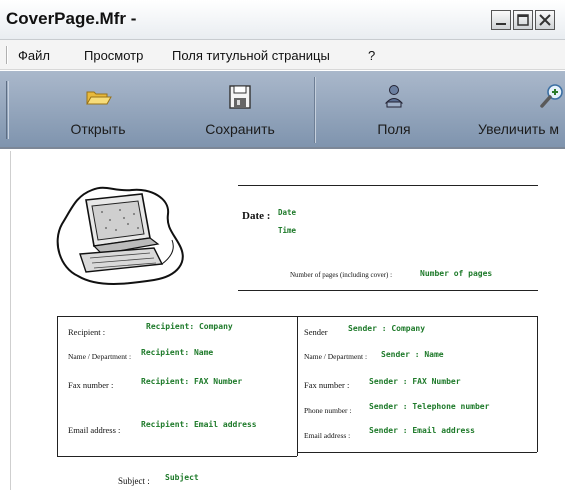 This screenshot has height=490, width=565. Describe the element at coordinates (551, 96) in the screenshot. I see `zoom-in-icon` at that location.